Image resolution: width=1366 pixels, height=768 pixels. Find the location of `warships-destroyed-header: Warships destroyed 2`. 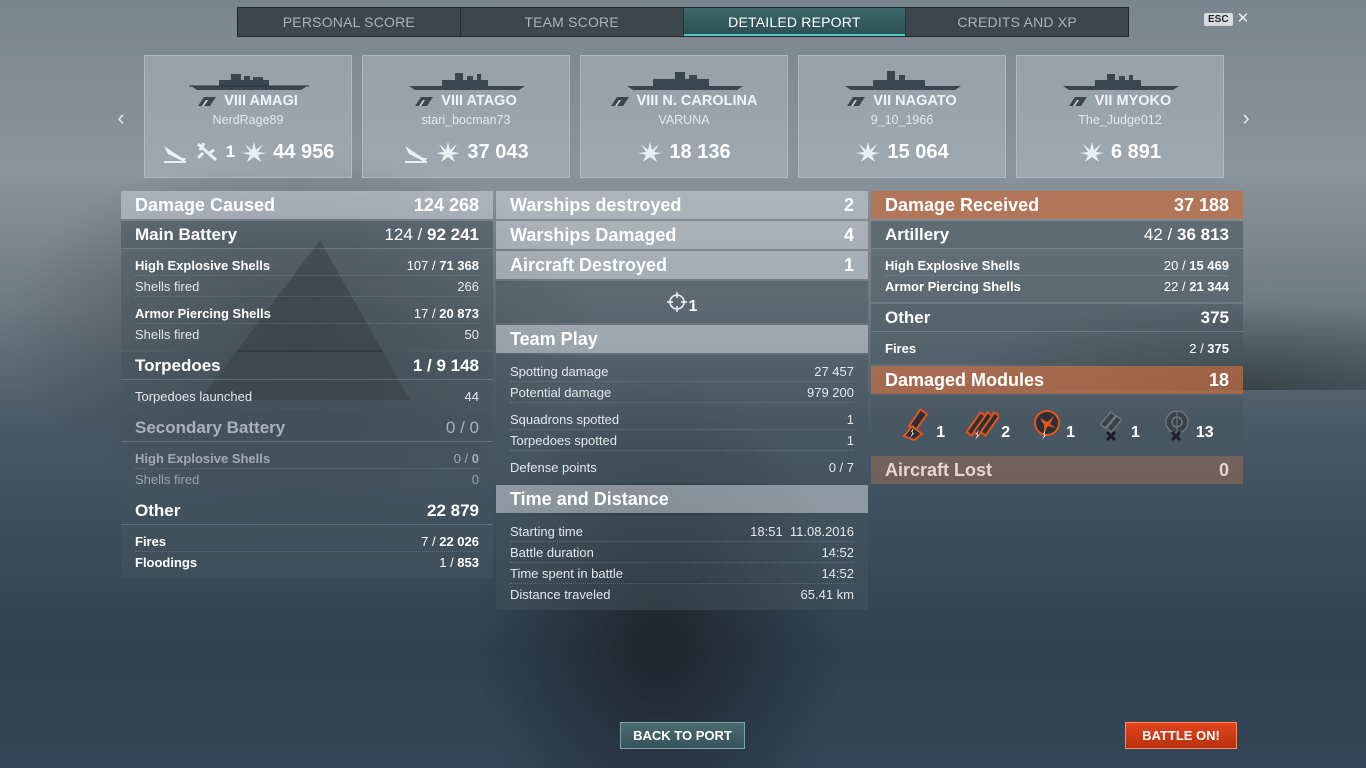

warships-destroyed-header: Warships destroyed 2 is located at coordinates (682, 205).